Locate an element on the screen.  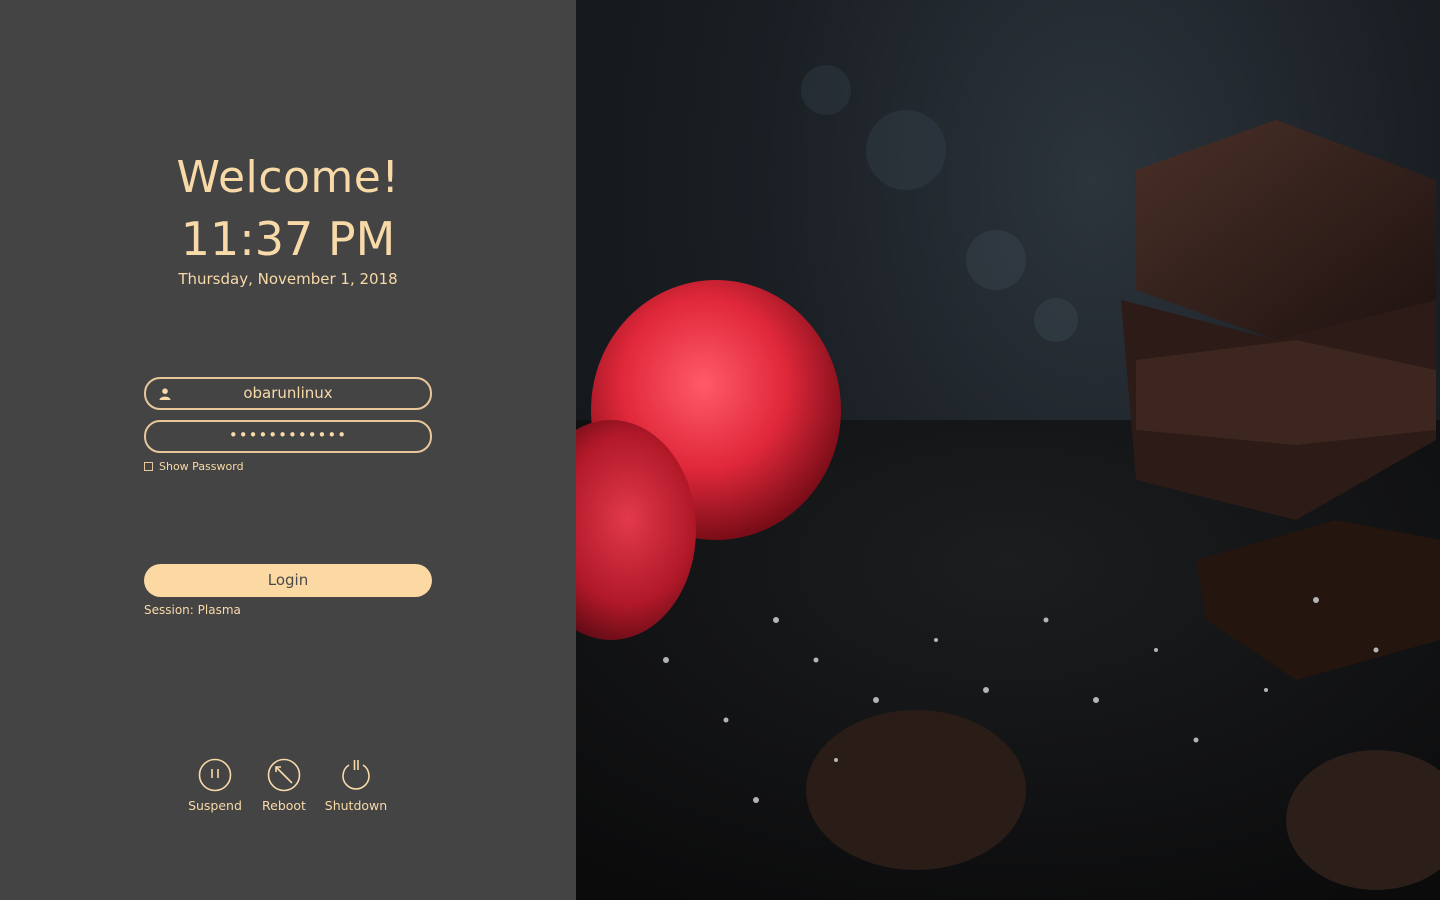
username-field: obarunlinux is located at coordinates (288, 393).